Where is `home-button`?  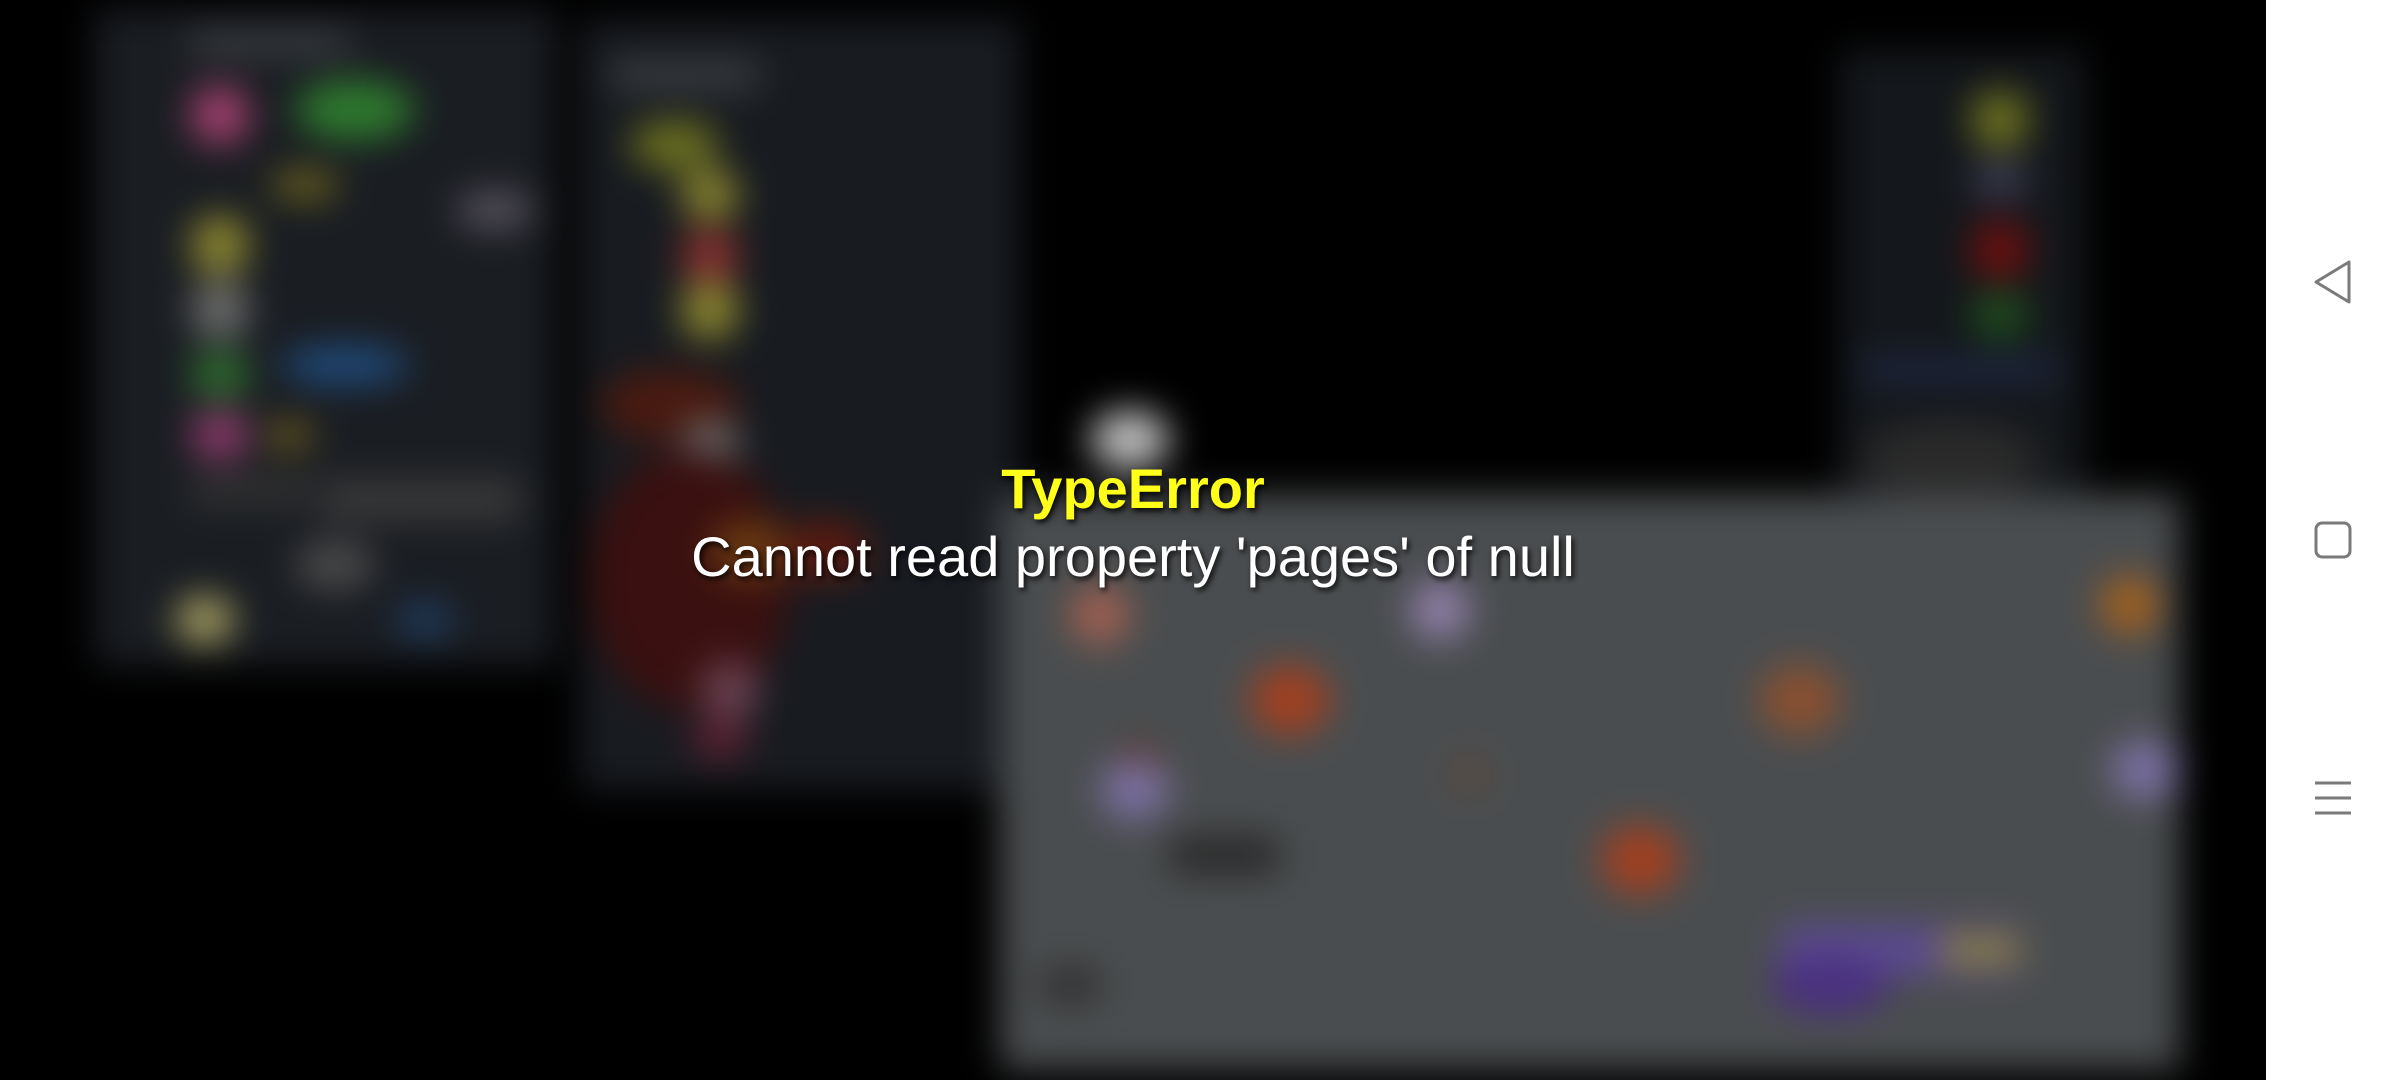 home-button is located at coordinates (2333, 540).